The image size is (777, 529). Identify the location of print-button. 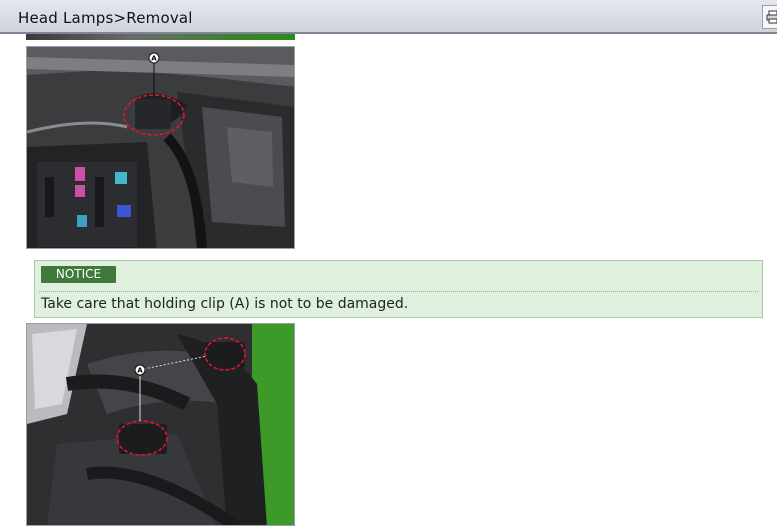
(769, 17).